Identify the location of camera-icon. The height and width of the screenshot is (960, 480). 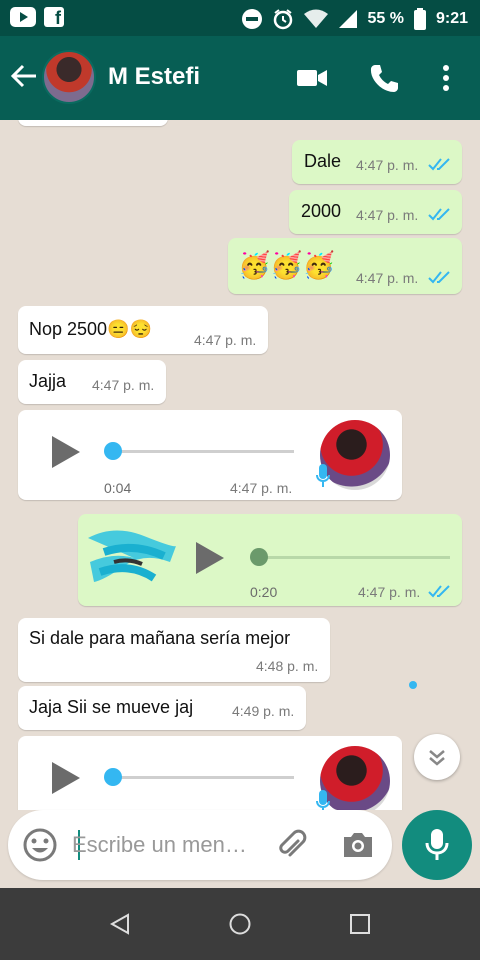
(358, 845).